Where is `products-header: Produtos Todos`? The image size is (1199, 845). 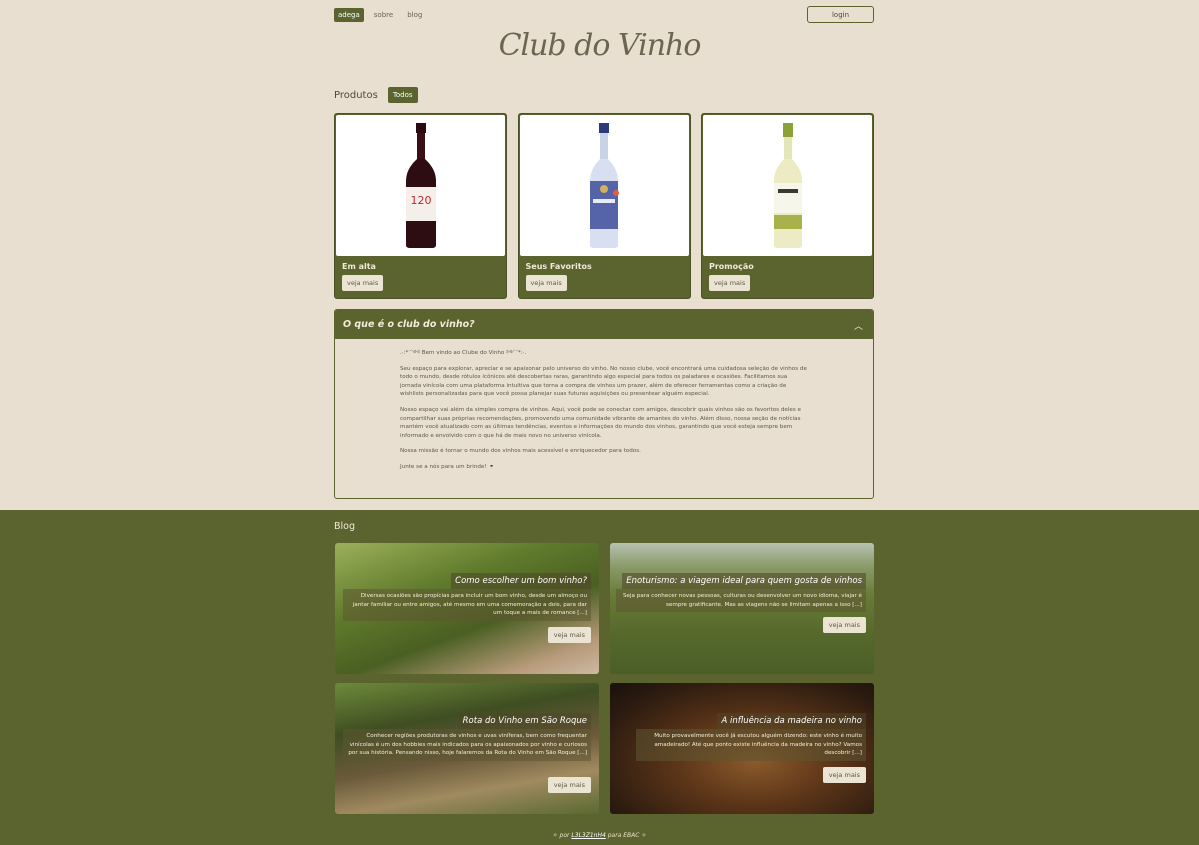
products-header: Produtos Todos is located at coordinates (604, 95).